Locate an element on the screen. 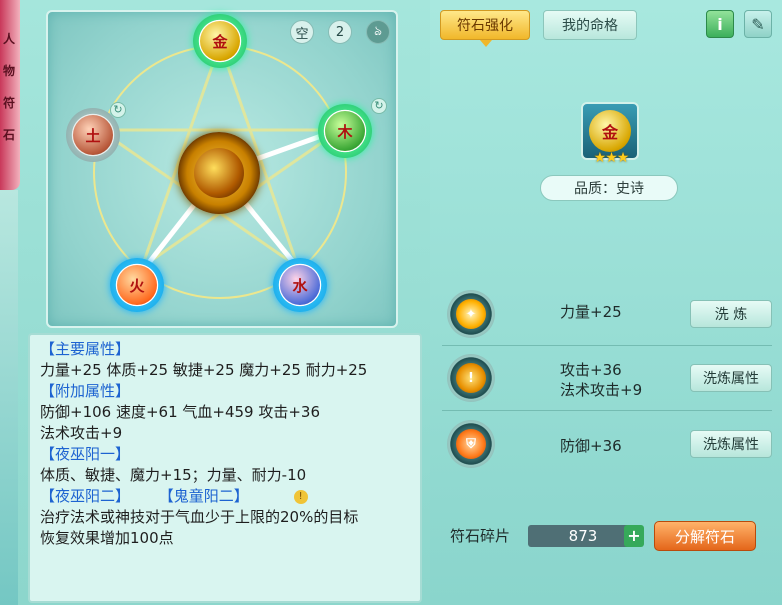  rune-attr-row: ⛨ 防御+36 洗炼属性 is located at coordinates (607, 445).